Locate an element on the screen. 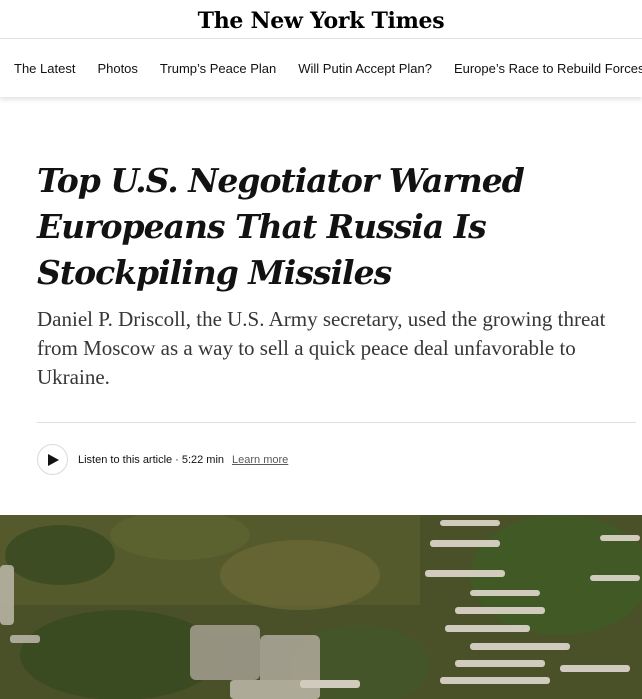 The image size is (642, 699). play-icon is located at coordinates (53, 459).